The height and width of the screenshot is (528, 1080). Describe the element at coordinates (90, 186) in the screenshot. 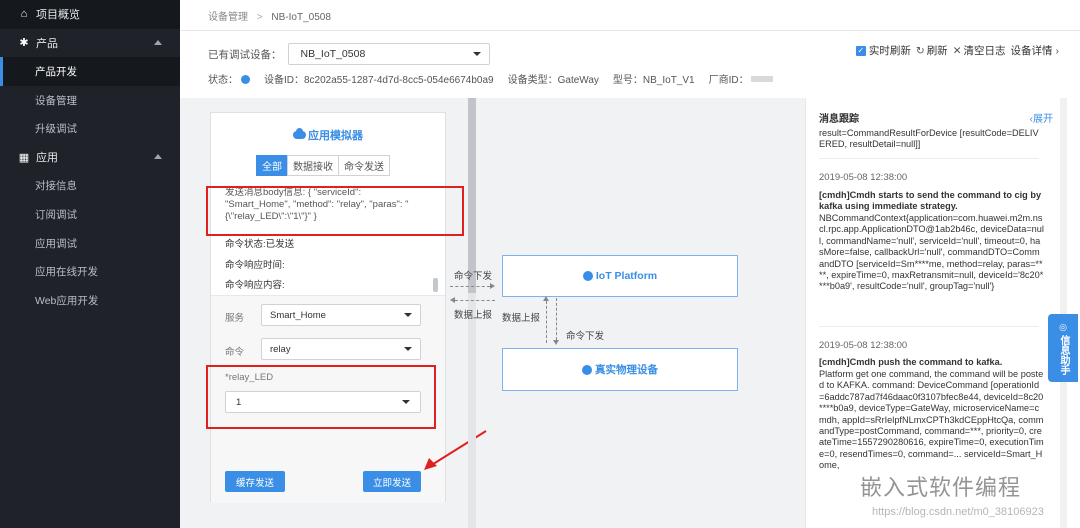

I see `sidebar-item-integration-info: 对接信息` at that location.